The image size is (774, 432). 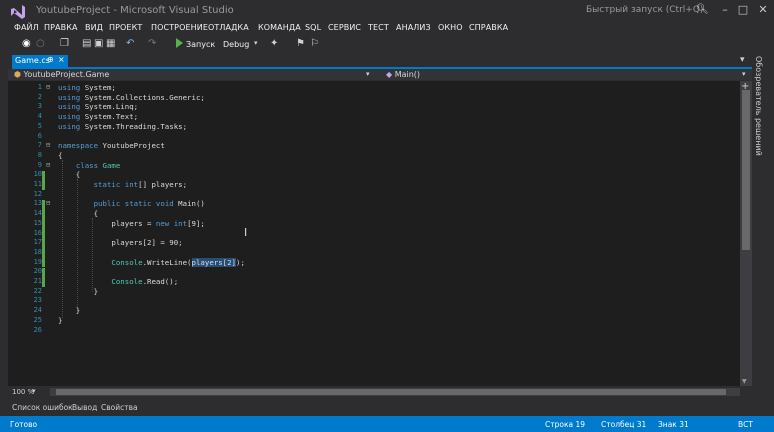 I want to click on status-char: Знак 31, so click(x=673, y=424).